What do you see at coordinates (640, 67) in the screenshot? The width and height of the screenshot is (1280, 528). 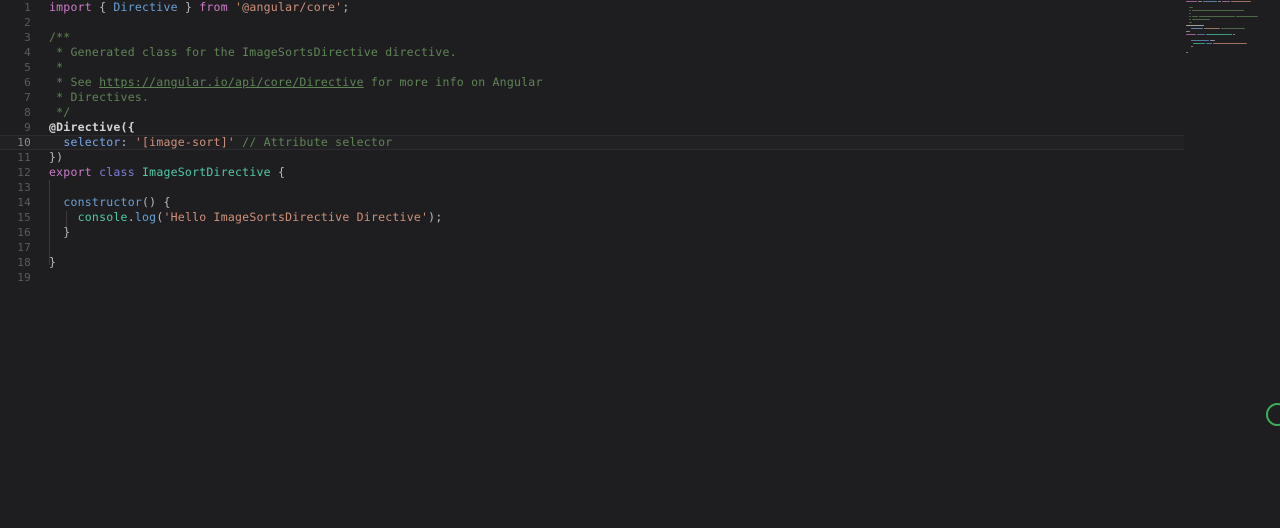 I see `code-line: 5 *` at bounding box center [640, 67].